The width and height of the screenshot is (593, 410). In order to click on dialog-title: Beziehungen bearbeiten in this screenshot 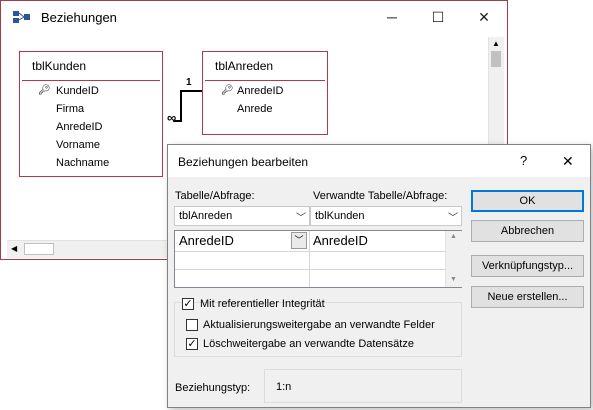, I will do `click(243, 162)`.